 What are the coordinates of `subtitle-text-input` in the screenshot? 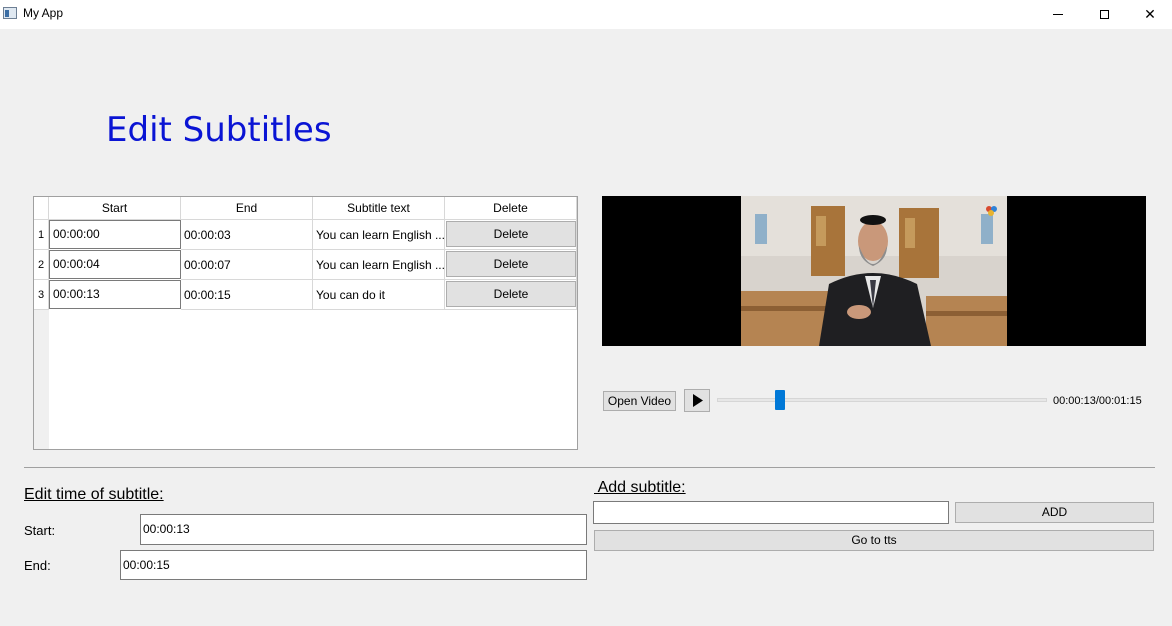 It's located at (771, 512).